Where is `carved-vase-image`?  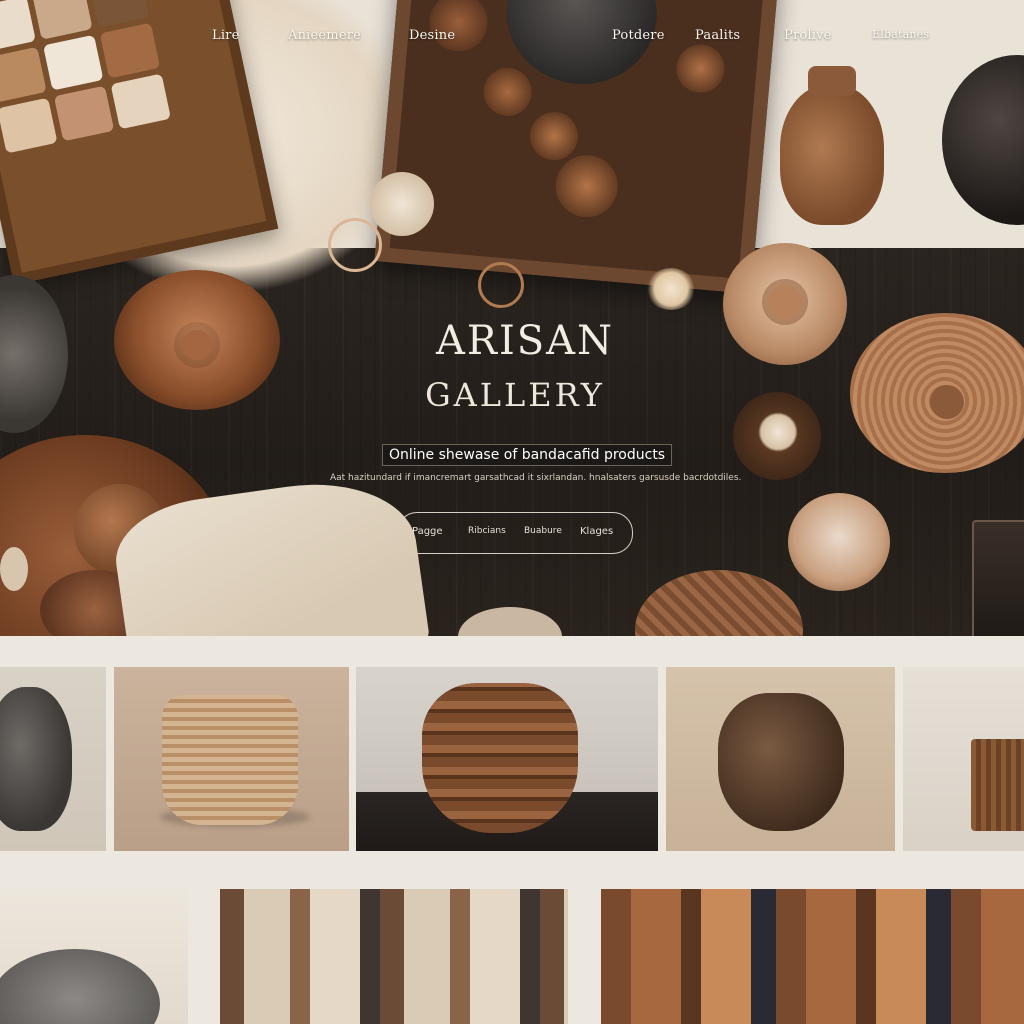 carved-vase-image is located at coordinates (36, 759).